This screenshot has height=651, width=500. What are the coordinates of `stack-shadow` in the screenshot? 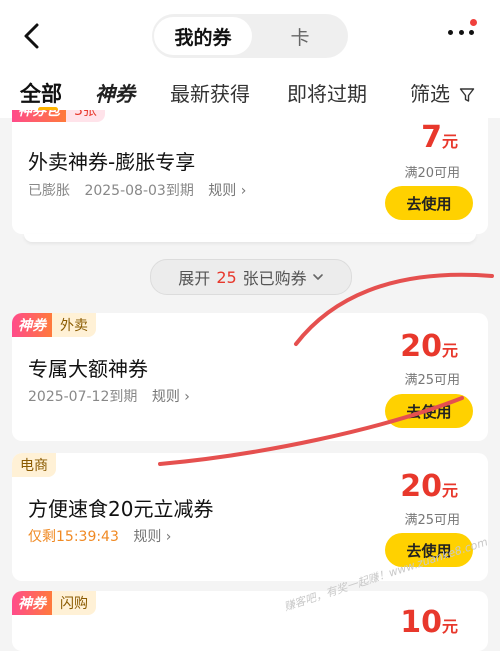 It's located at (250, 238).